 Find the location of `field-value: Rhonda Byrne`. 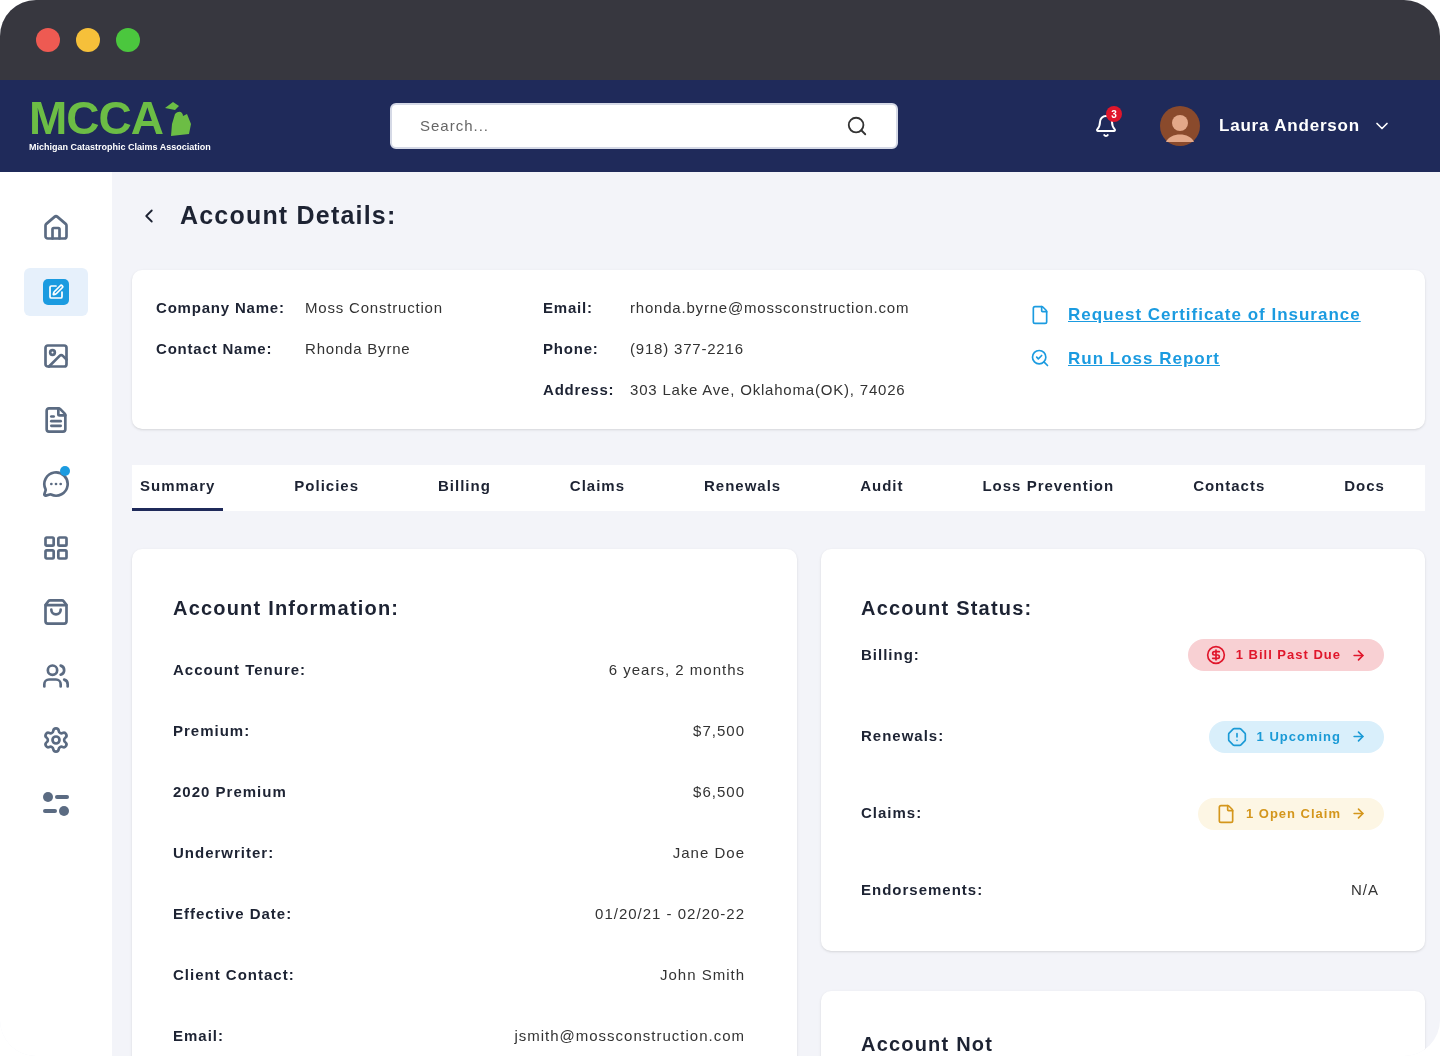

field-value: Rhonda Byrne is located at coordinates (358, 348).